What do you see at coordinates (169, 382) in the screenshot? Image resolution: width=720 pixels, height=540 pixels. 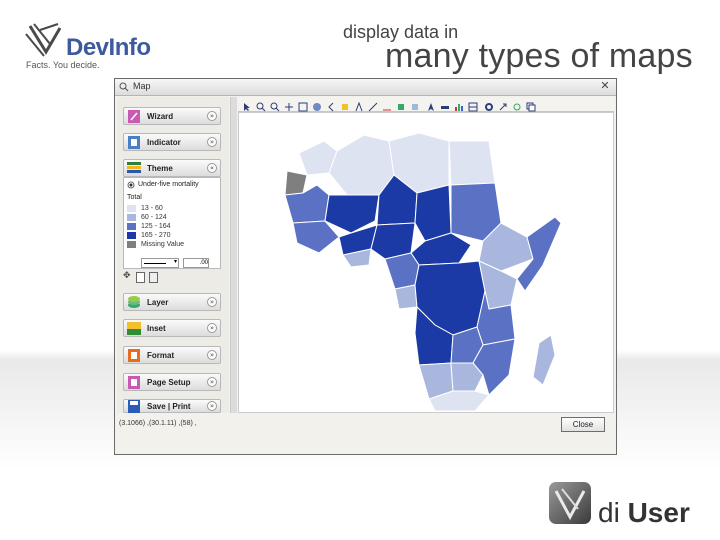 I see `page-setup-label: Page Setup` at bounding box center [169, 382].